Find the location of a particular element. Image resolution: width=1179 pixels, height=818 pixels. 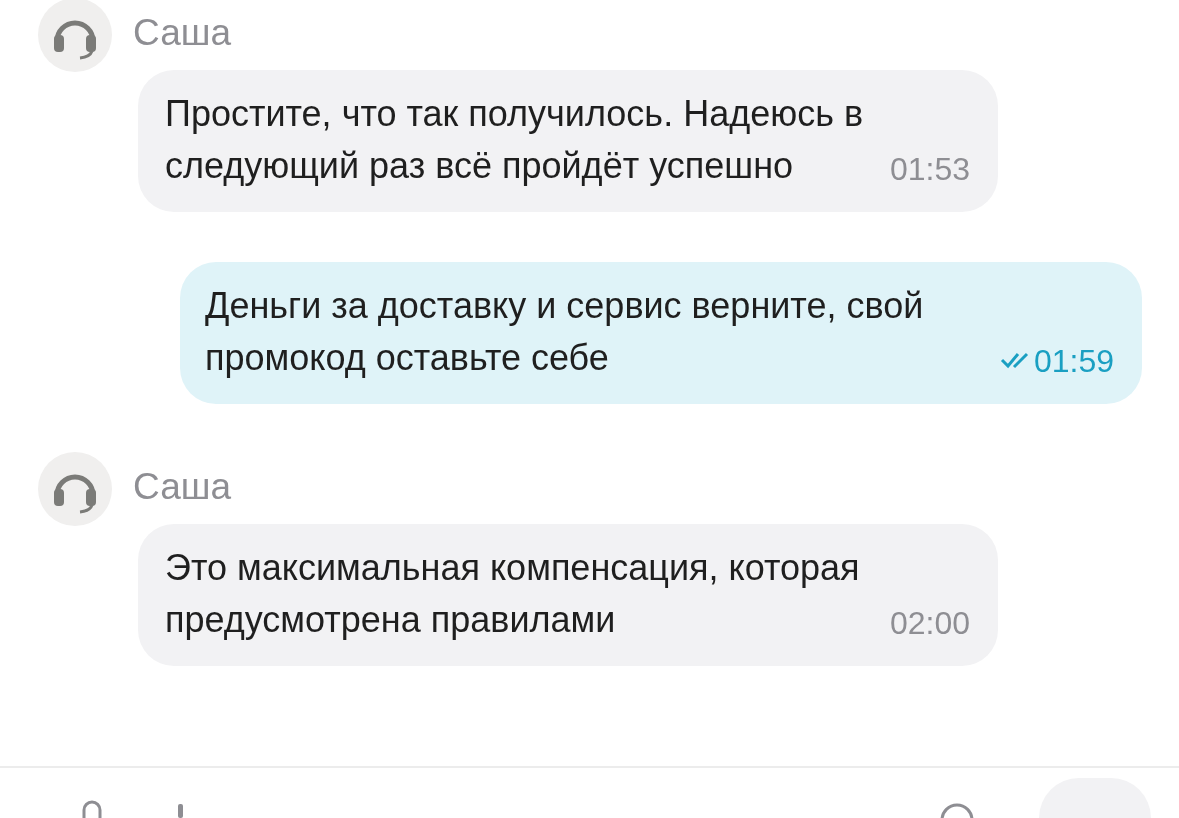

message-time: 01:53 is located at coordinates (929, 169).